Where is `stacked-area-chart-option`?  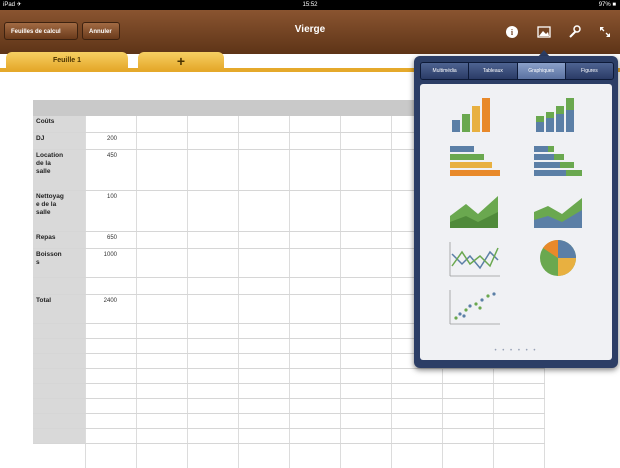
stacked-area-chart-option is located at coordinates (558, 210).